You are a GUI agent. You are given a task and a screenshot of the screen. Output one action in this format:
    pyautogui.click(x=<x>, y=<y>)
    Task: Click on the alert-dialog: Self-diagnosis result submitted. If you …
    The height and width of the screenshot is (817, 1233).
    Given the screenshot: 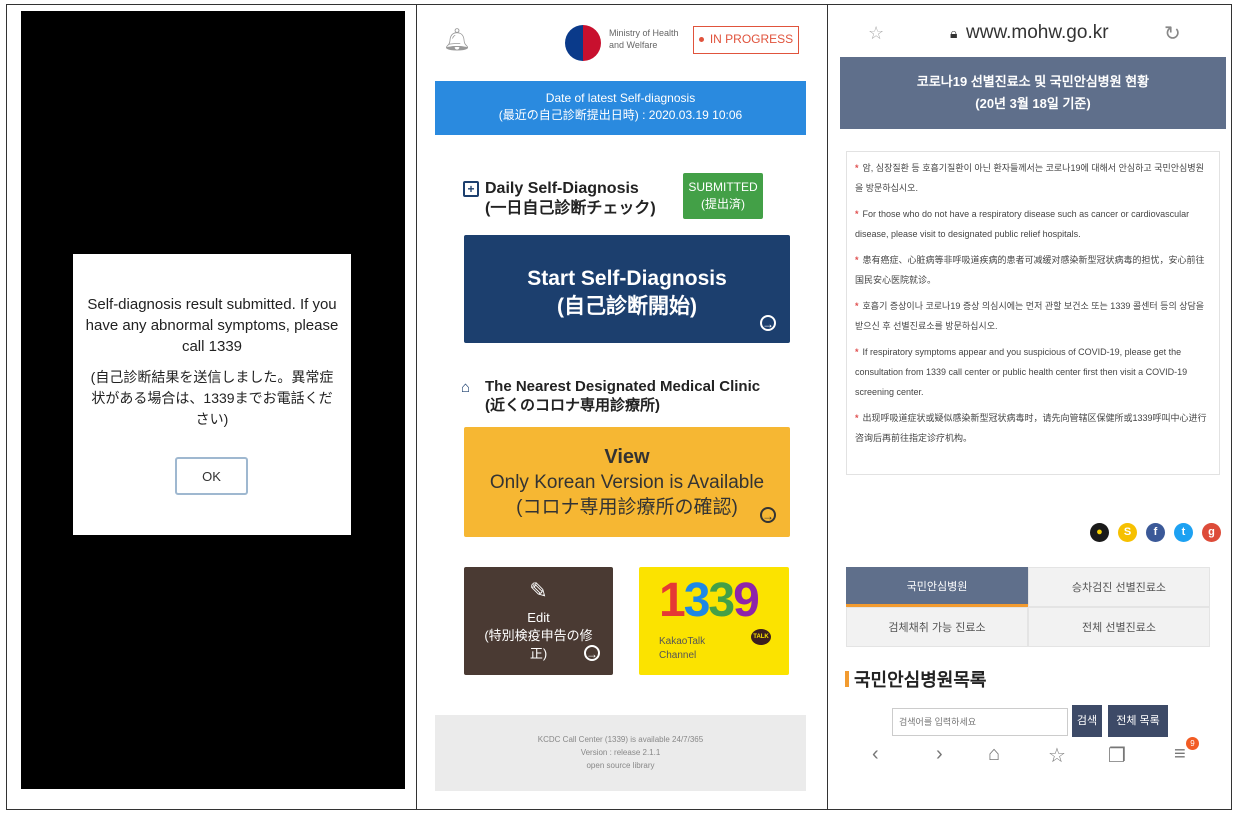 What is the action you would take?
    pyautogui.click(x=212, y=394)
    